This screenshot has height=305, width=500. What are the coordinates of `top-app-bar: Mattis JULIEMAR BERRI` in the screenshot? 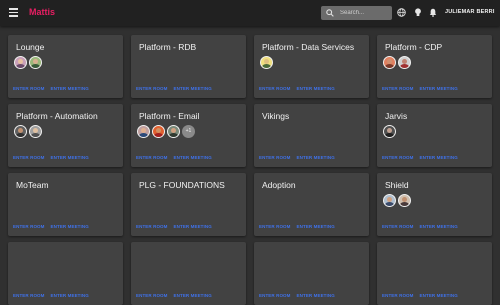 It's located at (250, 13).